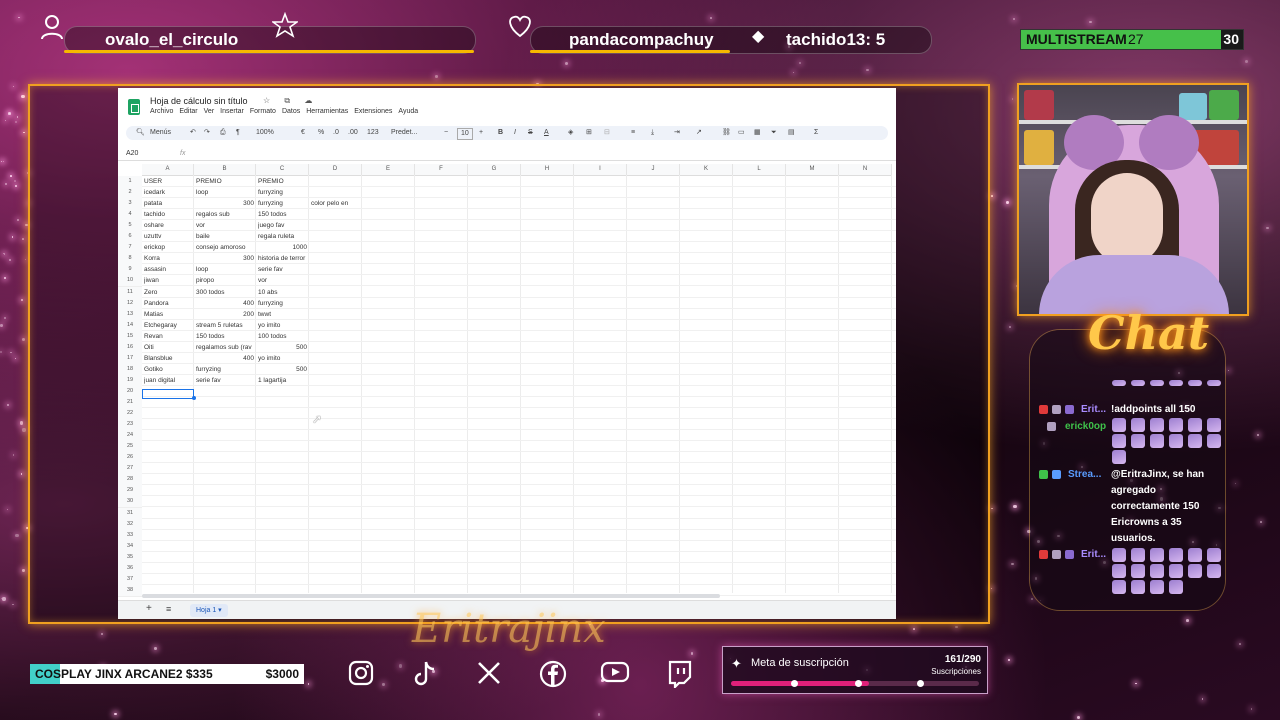 The height and width of the screenshot is (720, 1280). I want to click on horizontal-scrollbar, so click(431, 596).